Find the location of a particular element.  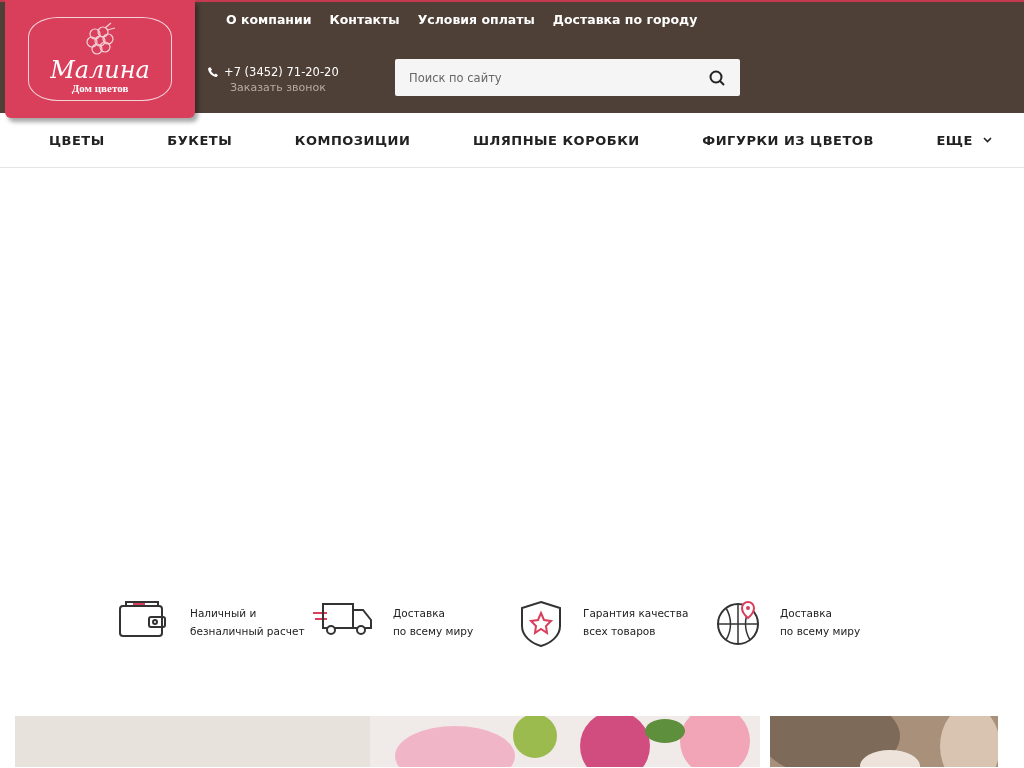

shield-icon is located at coordinates (541, 624).